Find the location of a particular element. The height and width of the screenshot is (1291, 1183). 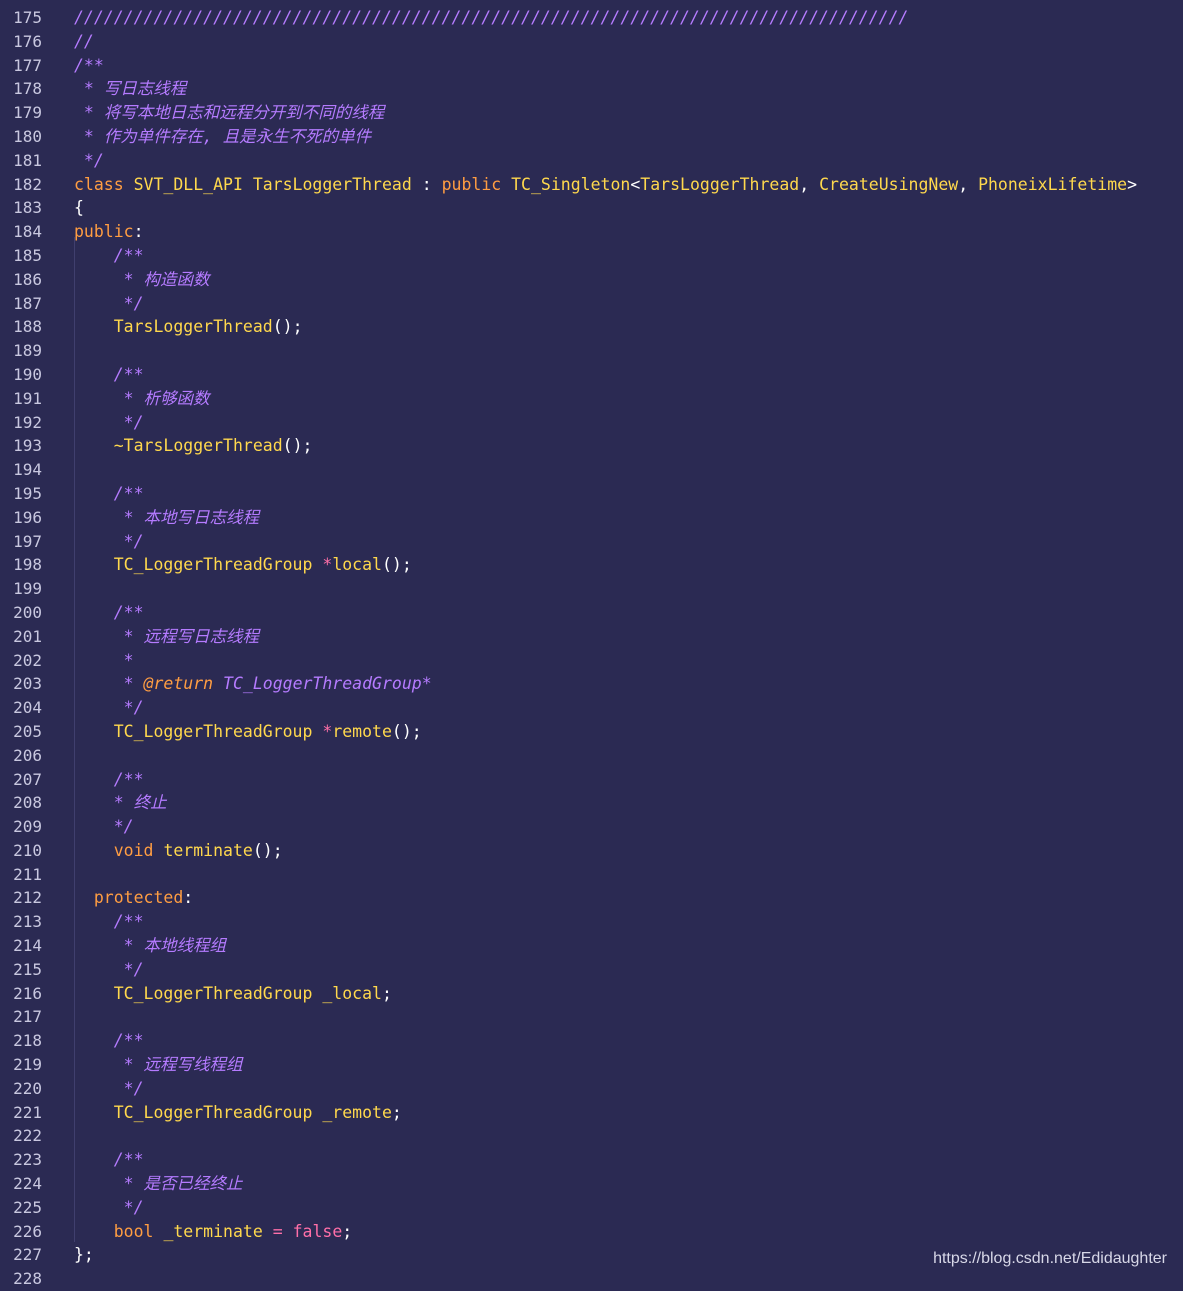

code-line: 189 is located at coordinates (591, 351).